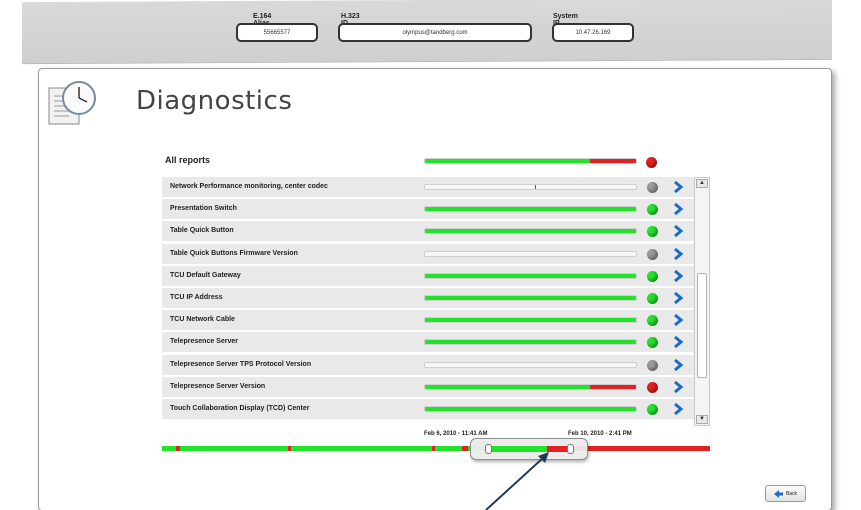 The image size is (861, 510). I want to click on report-row: Telepresence Server, so click(428, 343).